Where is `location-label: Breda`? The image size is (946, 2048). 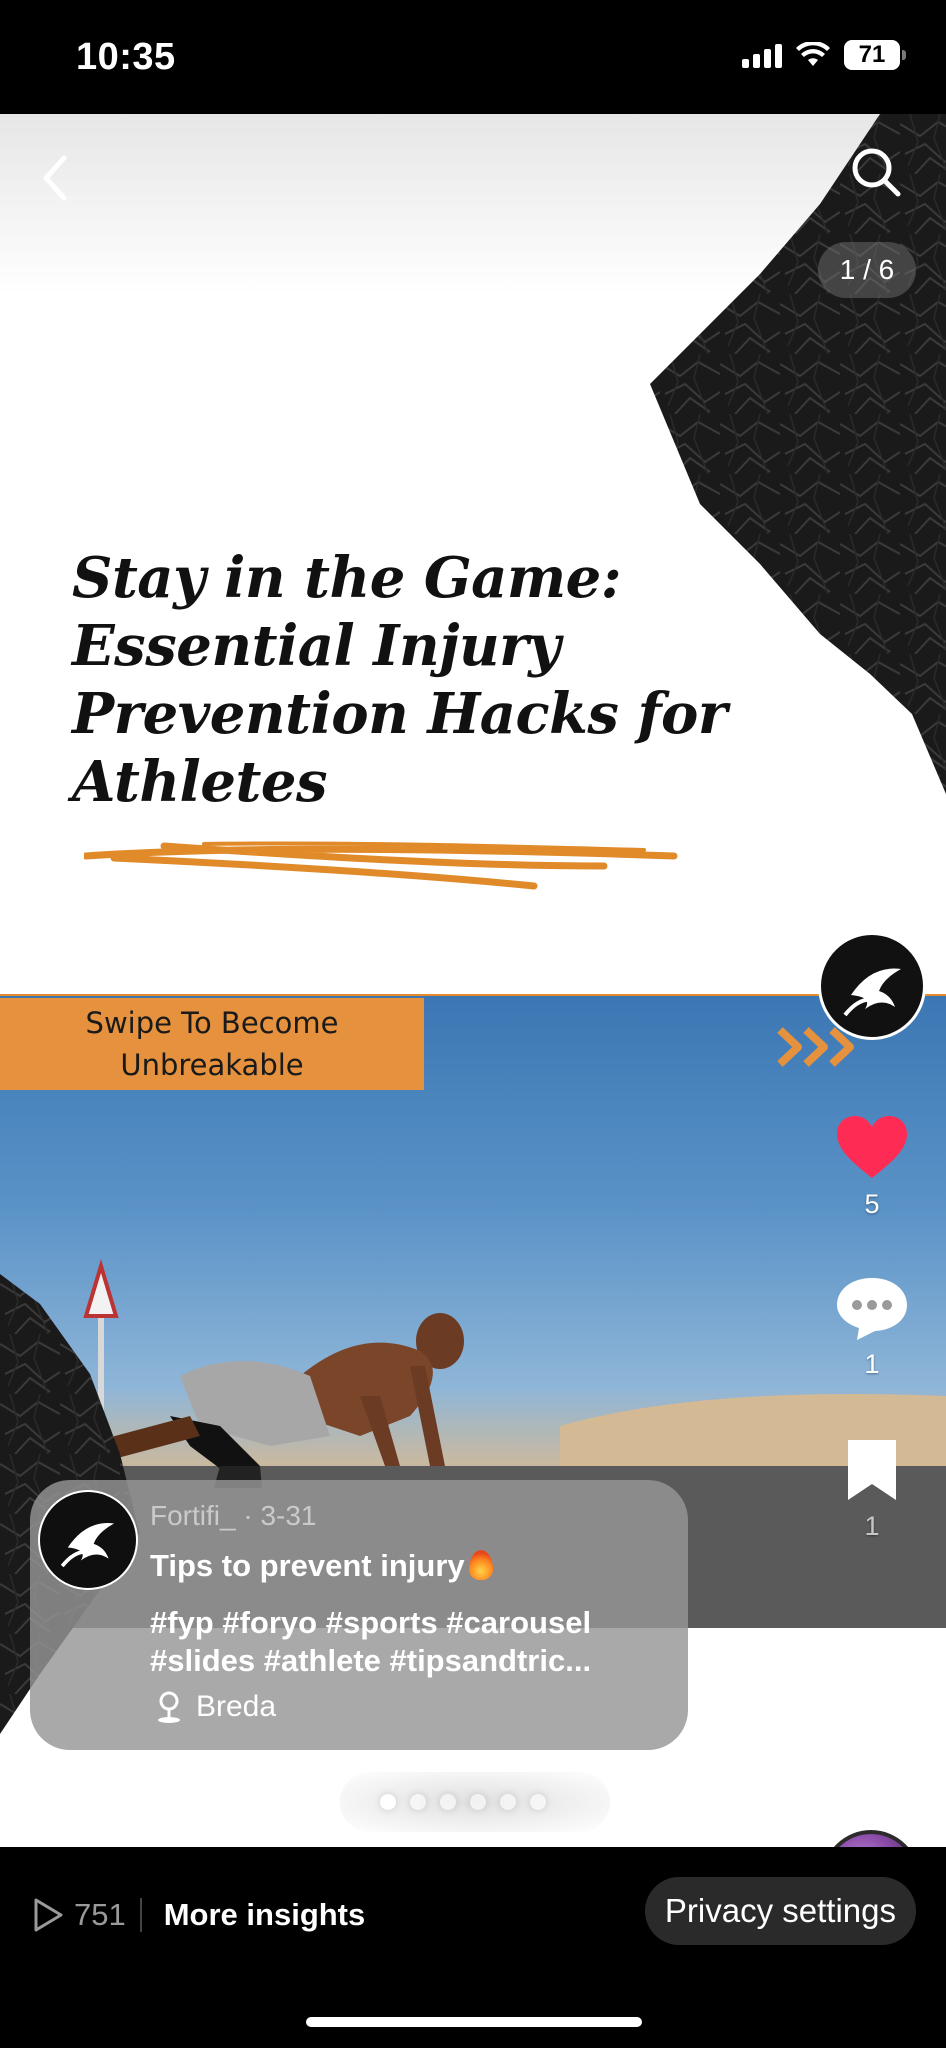 location-label: Breda is located at coordinates (236, 1706).